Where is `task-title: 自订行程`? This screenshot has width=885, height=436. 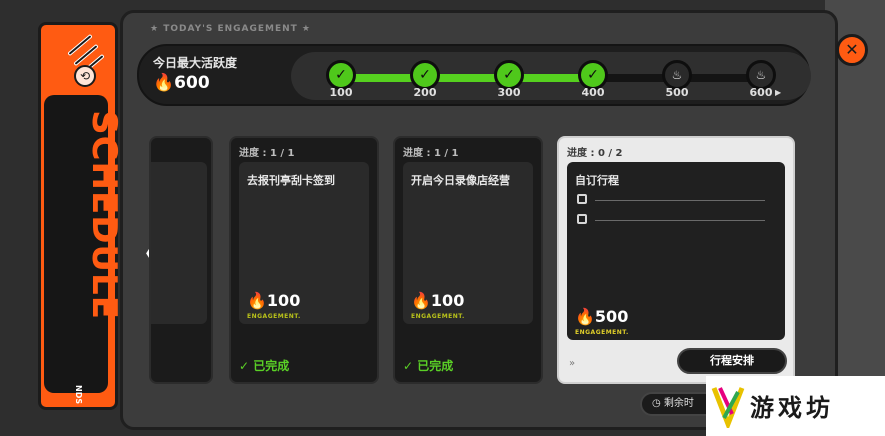
task-title: 自订行程 is located at coordinates (597, 180).